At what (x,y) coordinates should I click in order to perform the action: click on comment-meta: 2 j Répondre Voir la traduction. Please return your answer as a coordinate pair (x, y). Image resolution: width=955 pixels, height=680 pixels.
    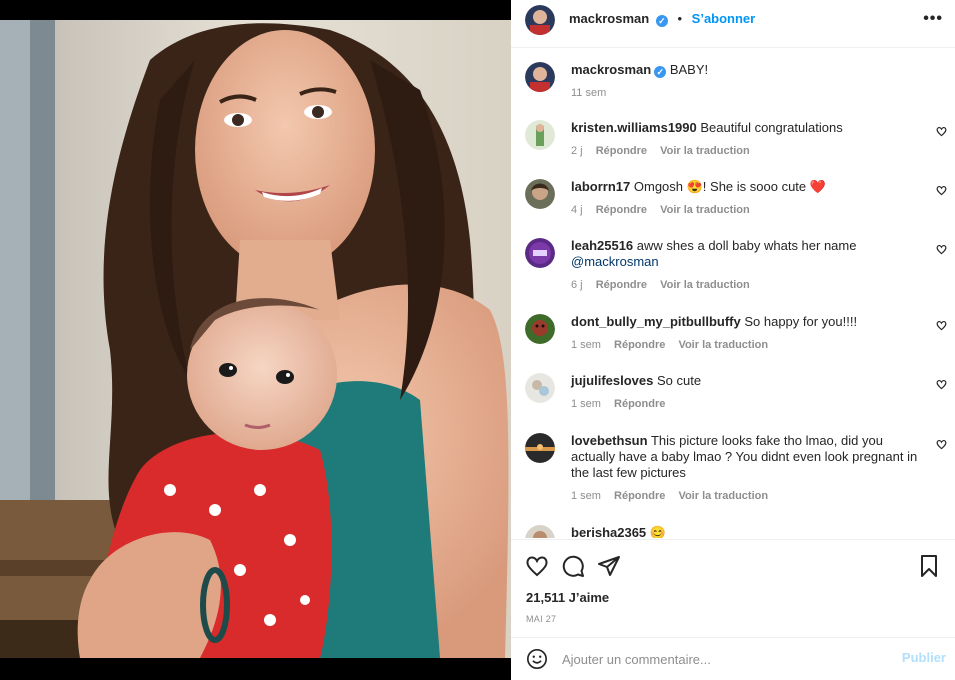
    Looking at the image, I should click on (748, 151).